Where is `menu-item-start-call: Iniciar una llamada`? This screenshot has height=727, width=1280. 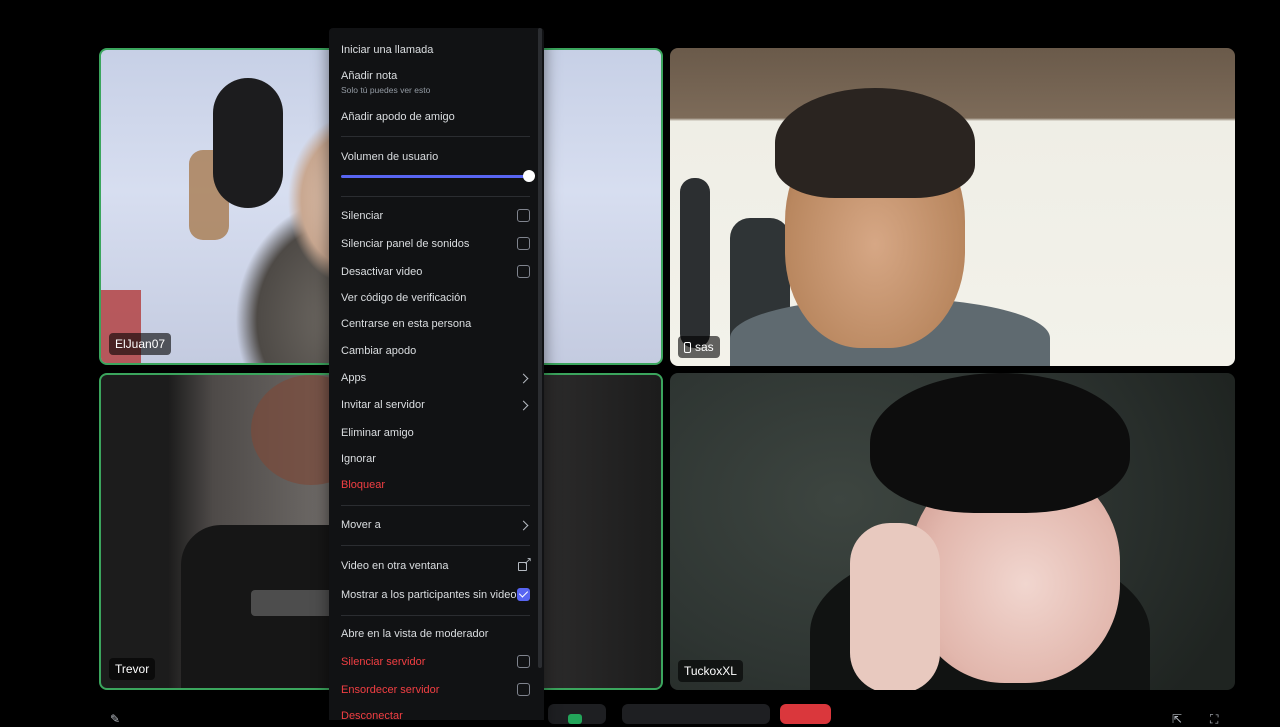 menu-item-start-call: Iniciar una llamada is located at coordinates (435, 50).